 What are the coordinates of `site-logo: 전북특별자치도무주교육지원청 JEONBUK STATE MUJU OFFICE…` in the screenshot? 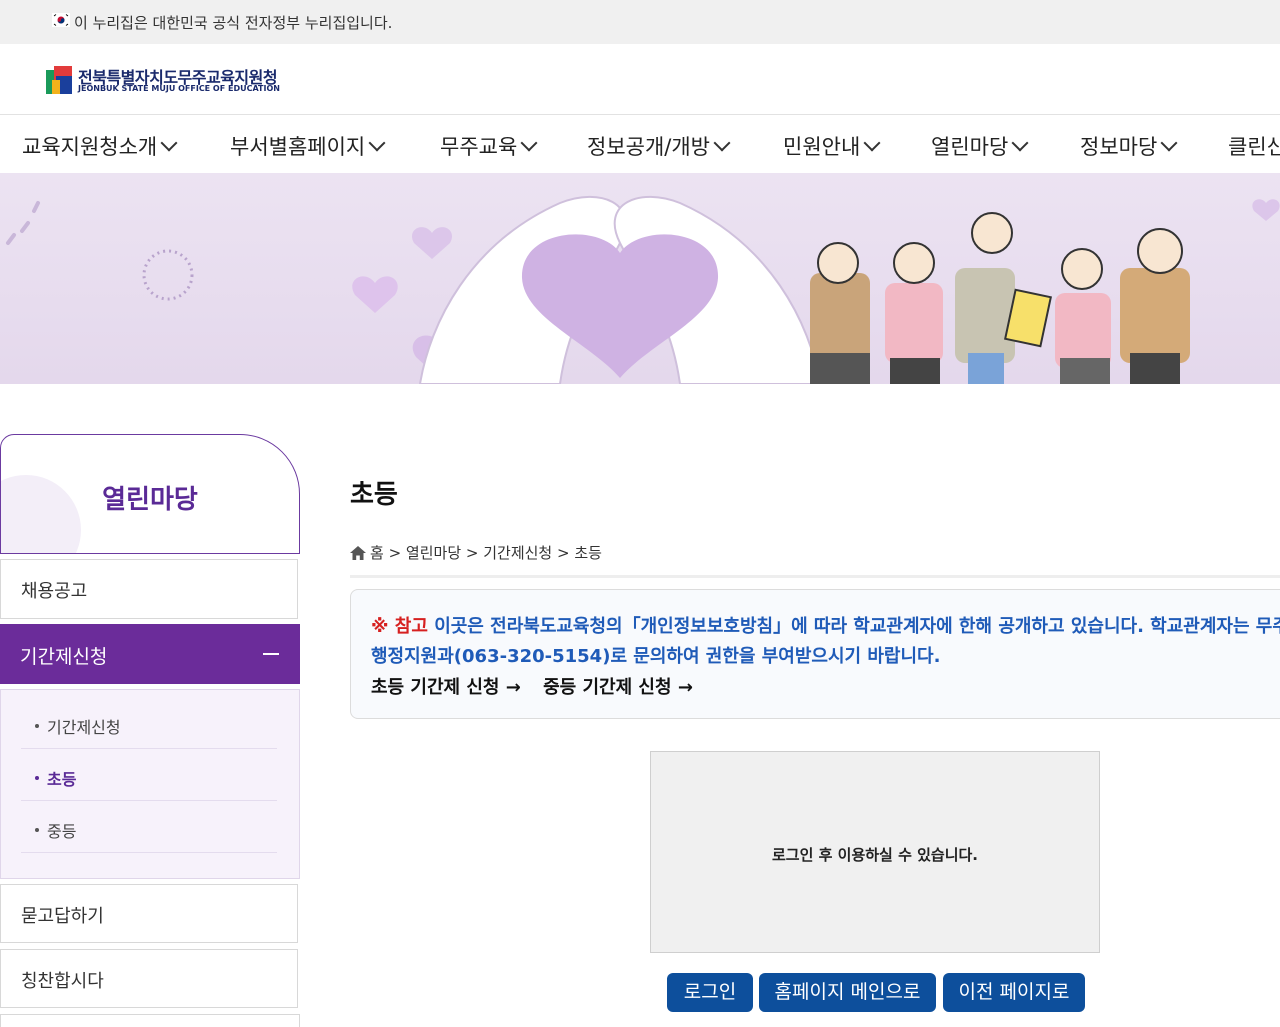 It's located at (164, 81).